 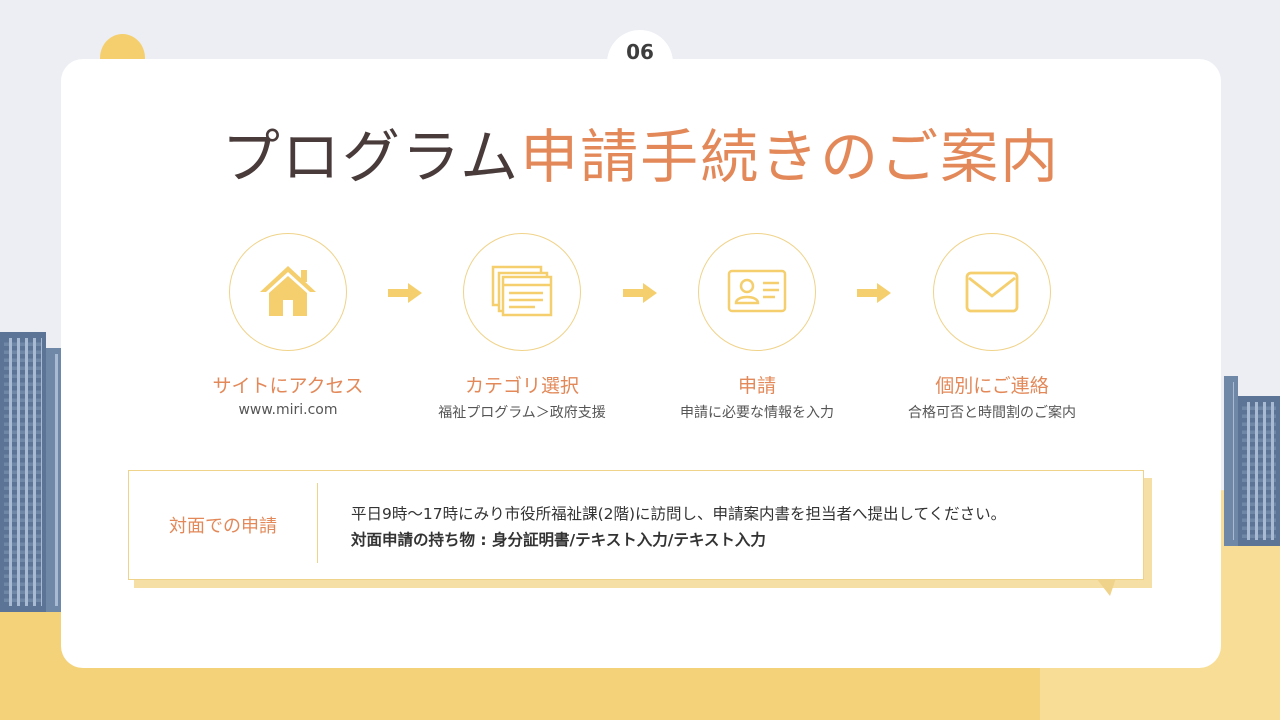 I want to click on building-left-small, so click(x=54, y=480).